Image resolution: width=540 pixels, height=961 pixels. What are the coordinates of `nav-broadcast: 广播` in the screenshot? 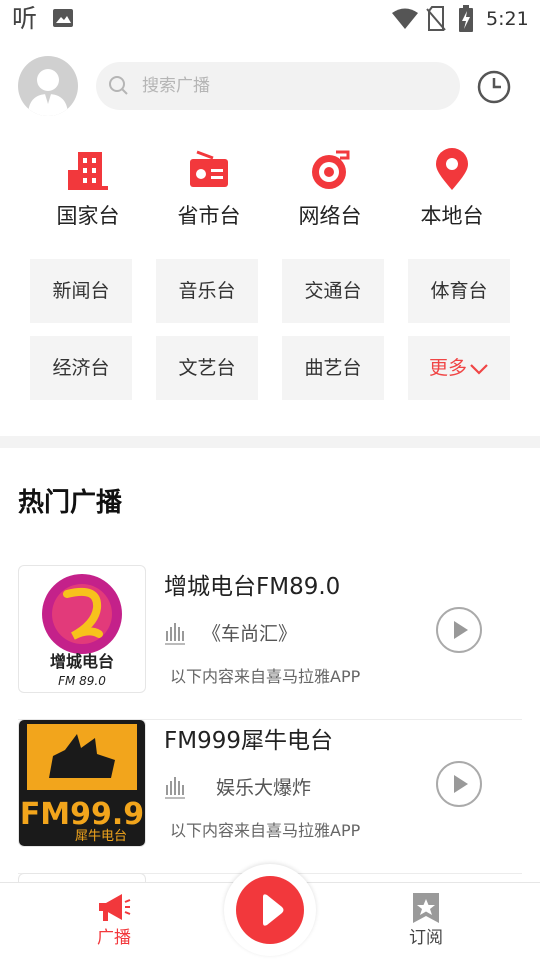 It's located at (114, 922).